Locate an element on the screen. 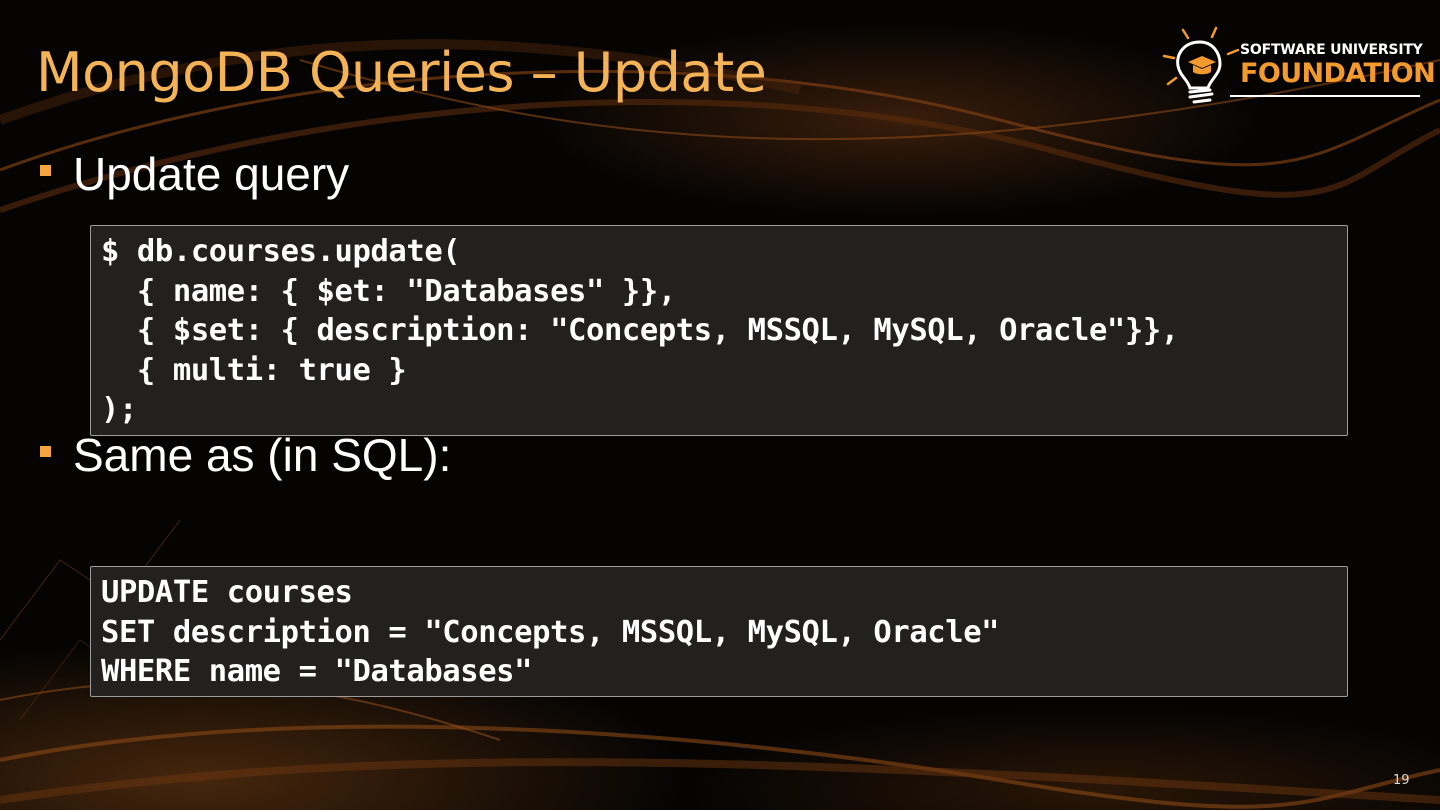  code-line: WHERE name = "Databases" is located at coordinates (317, 671).